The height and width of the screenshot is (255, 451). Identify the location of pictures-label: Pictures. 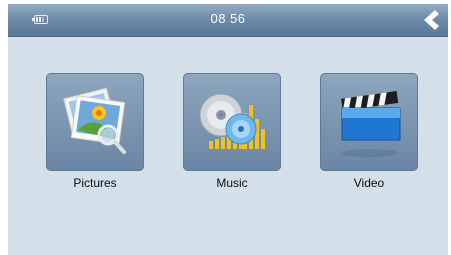
(95, 183).